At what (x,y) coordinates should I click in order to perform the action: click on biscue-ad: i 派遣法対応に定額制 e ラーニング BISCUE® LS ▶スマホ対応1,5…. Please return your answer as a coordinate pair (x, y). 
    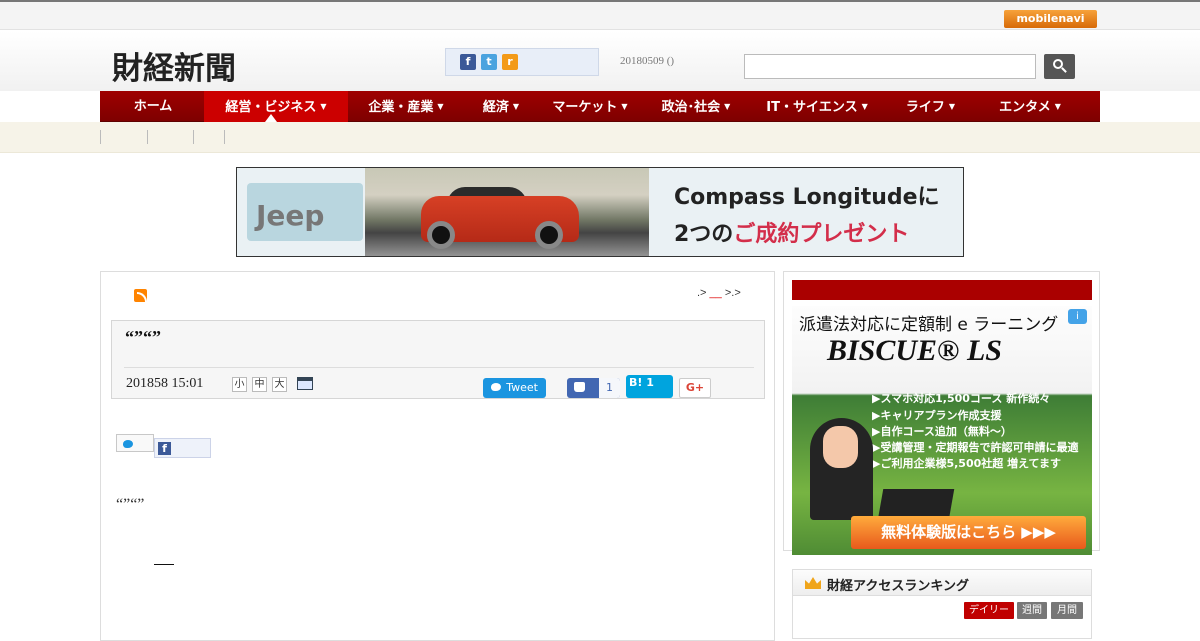
    Looking at the image, I should click on (942, 430).